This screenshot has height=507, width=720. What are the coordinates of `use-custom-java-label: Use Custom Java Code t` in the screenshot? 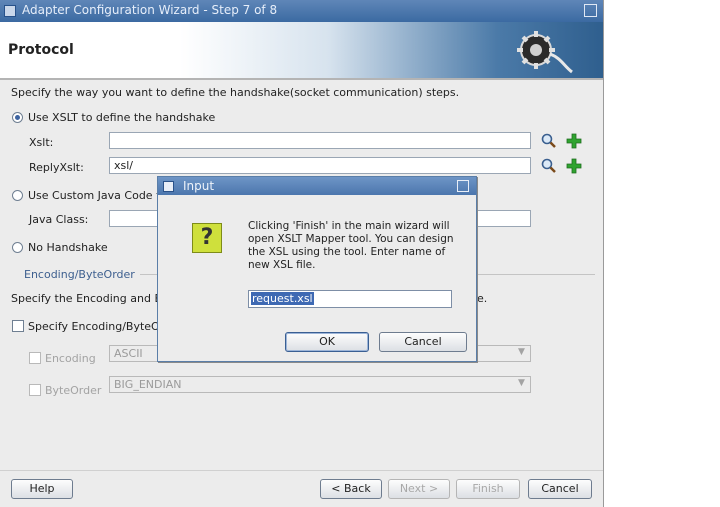 It's located at (94, 195).